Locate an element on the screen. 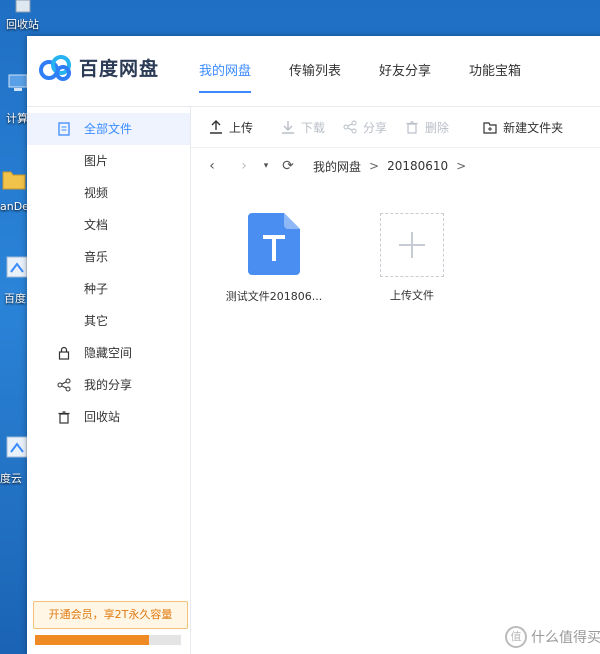 The width and height of the screenshot is (600, 654). back-icon: ‹ is located at coordinates (212, 166).